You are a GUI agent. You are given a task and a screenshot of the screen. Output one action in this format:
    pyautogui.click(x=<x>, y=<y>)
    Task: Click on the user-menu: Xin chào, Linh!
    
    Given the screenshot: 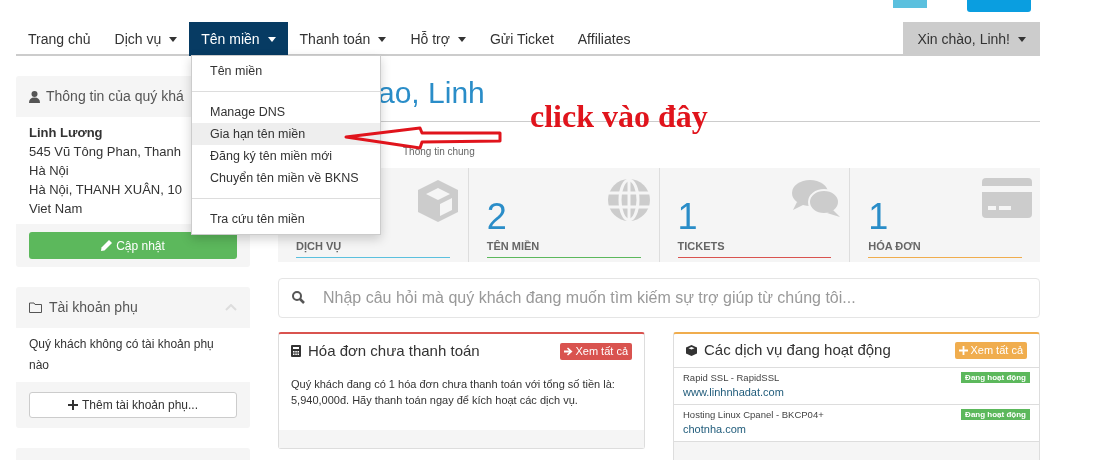 What is the action you would take?
    pyautogui.click(x=971, y=39)
    